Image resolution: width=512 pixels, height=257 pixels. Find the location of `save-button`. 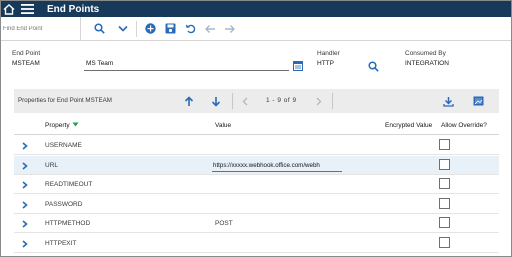

save-button is located at coordinates (170, 29).